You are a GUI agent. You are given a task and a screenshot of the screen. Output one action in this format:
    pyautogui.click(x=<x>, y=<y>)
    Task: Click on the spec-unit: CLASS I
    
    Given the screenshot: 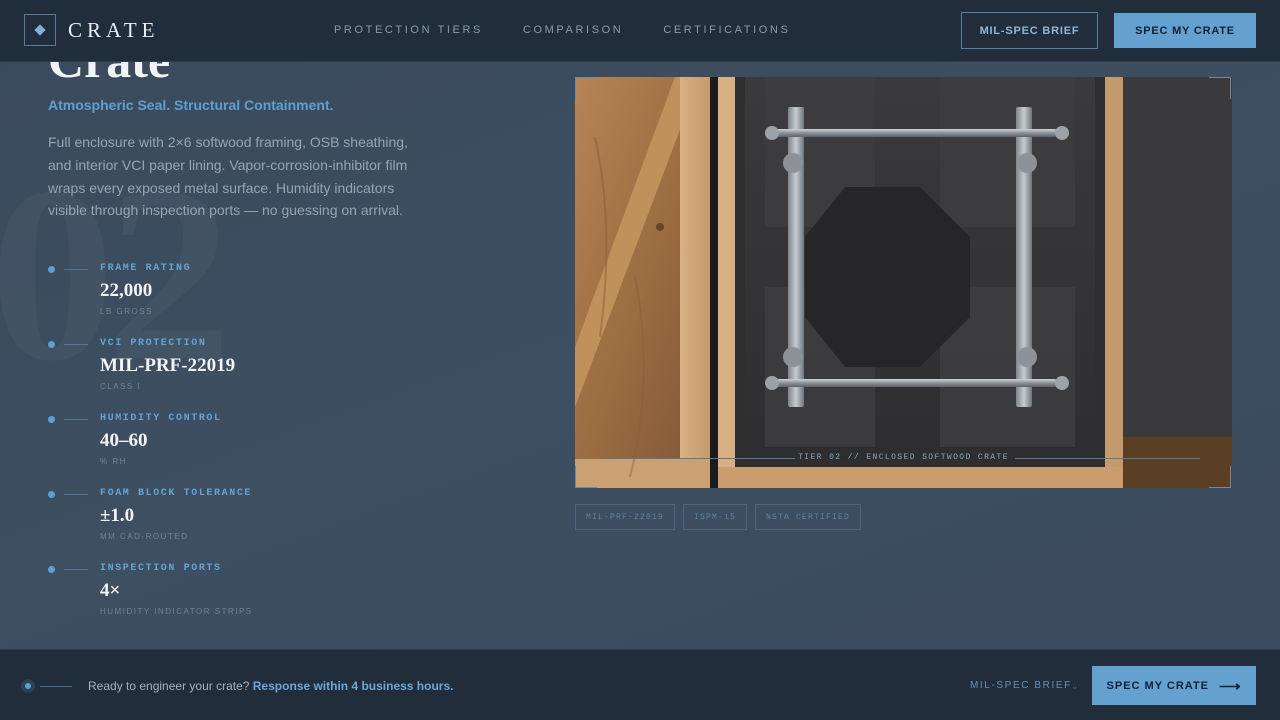 What is the action you would take?
    pyautogui.click(x=121, y=386)
    